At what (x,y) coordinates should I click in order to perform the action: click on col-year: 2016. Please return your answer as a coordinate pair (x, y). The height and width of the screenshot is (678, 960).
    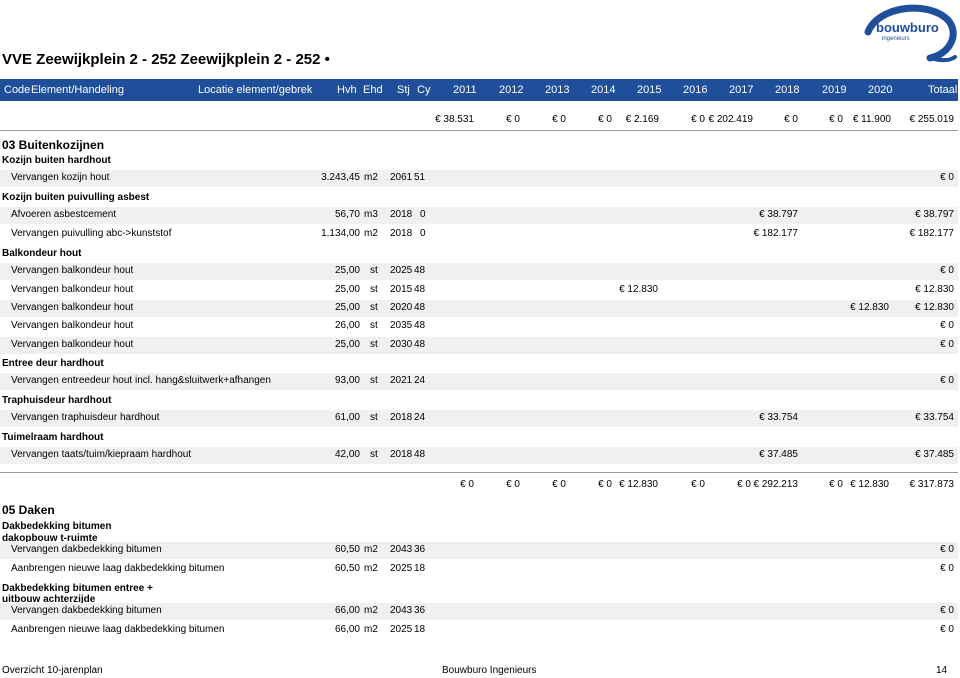
    Looking at the image, I should click on (695, 90).